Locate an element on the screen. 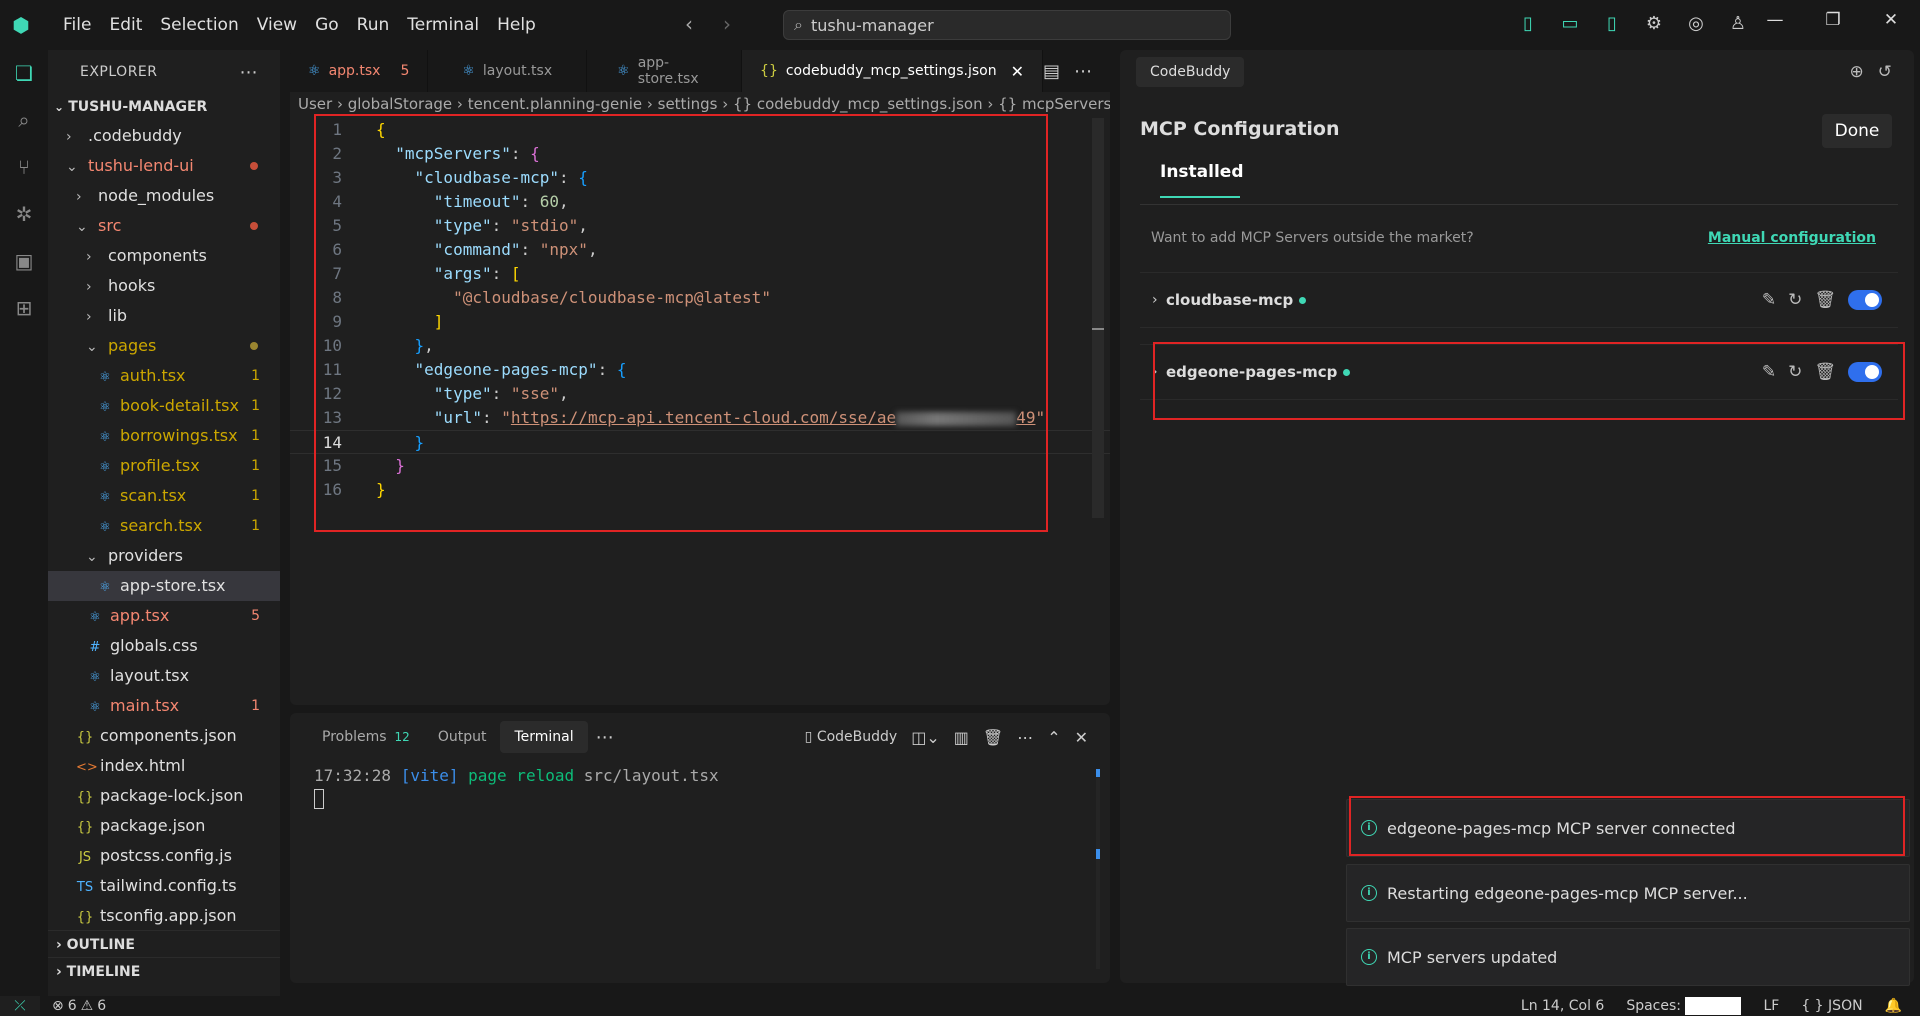 The height and width of the screenshot is (1016, 1920). search-view-icon: ⌕ is located at coordinates (24, 120).